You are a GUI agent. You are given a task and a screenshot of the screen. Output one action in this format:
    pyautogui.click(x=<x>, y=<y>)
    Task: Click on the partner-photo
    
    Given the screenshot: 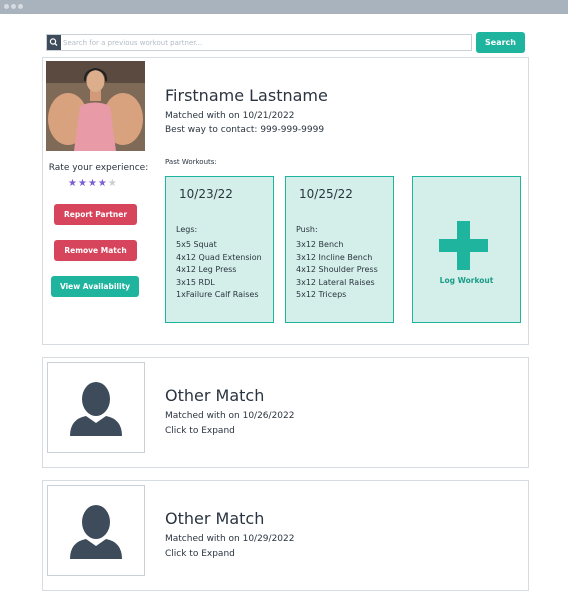 What is the action you would take?
    pyautogui.click(x=95, y=106)
    